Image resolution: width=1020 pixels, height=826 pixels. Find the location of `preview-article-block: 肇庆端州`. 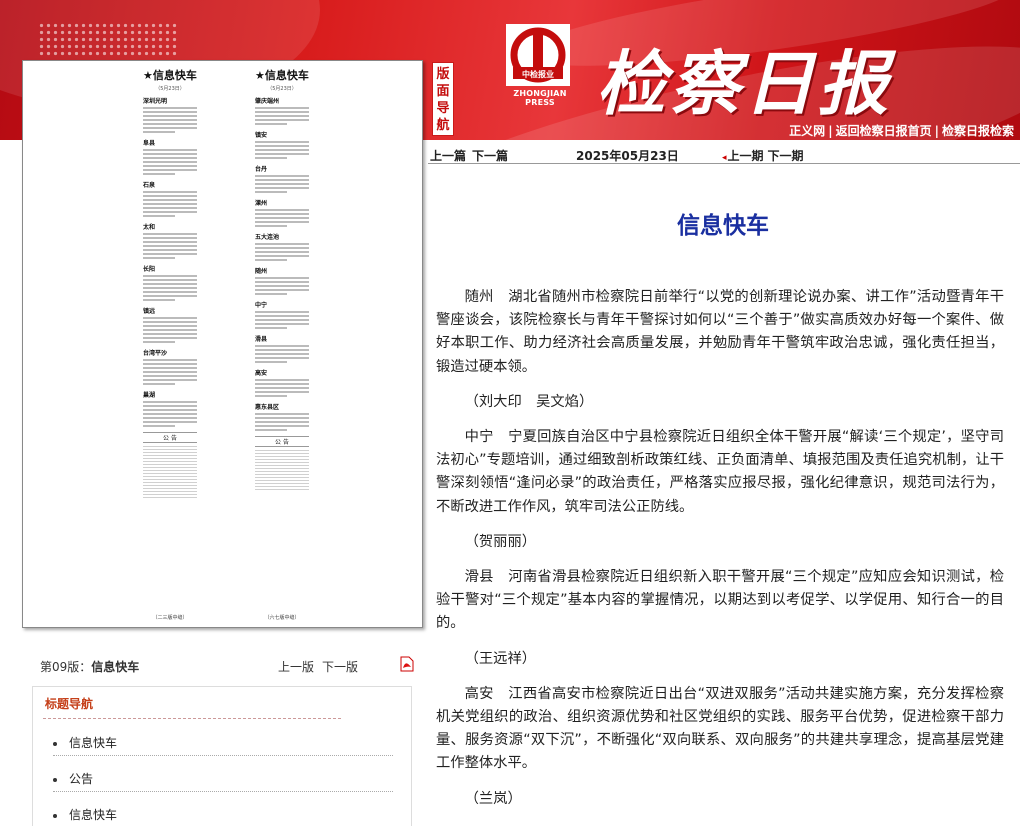

preview-article-block: 肇庆端州 is located at coordinates (282, 110).